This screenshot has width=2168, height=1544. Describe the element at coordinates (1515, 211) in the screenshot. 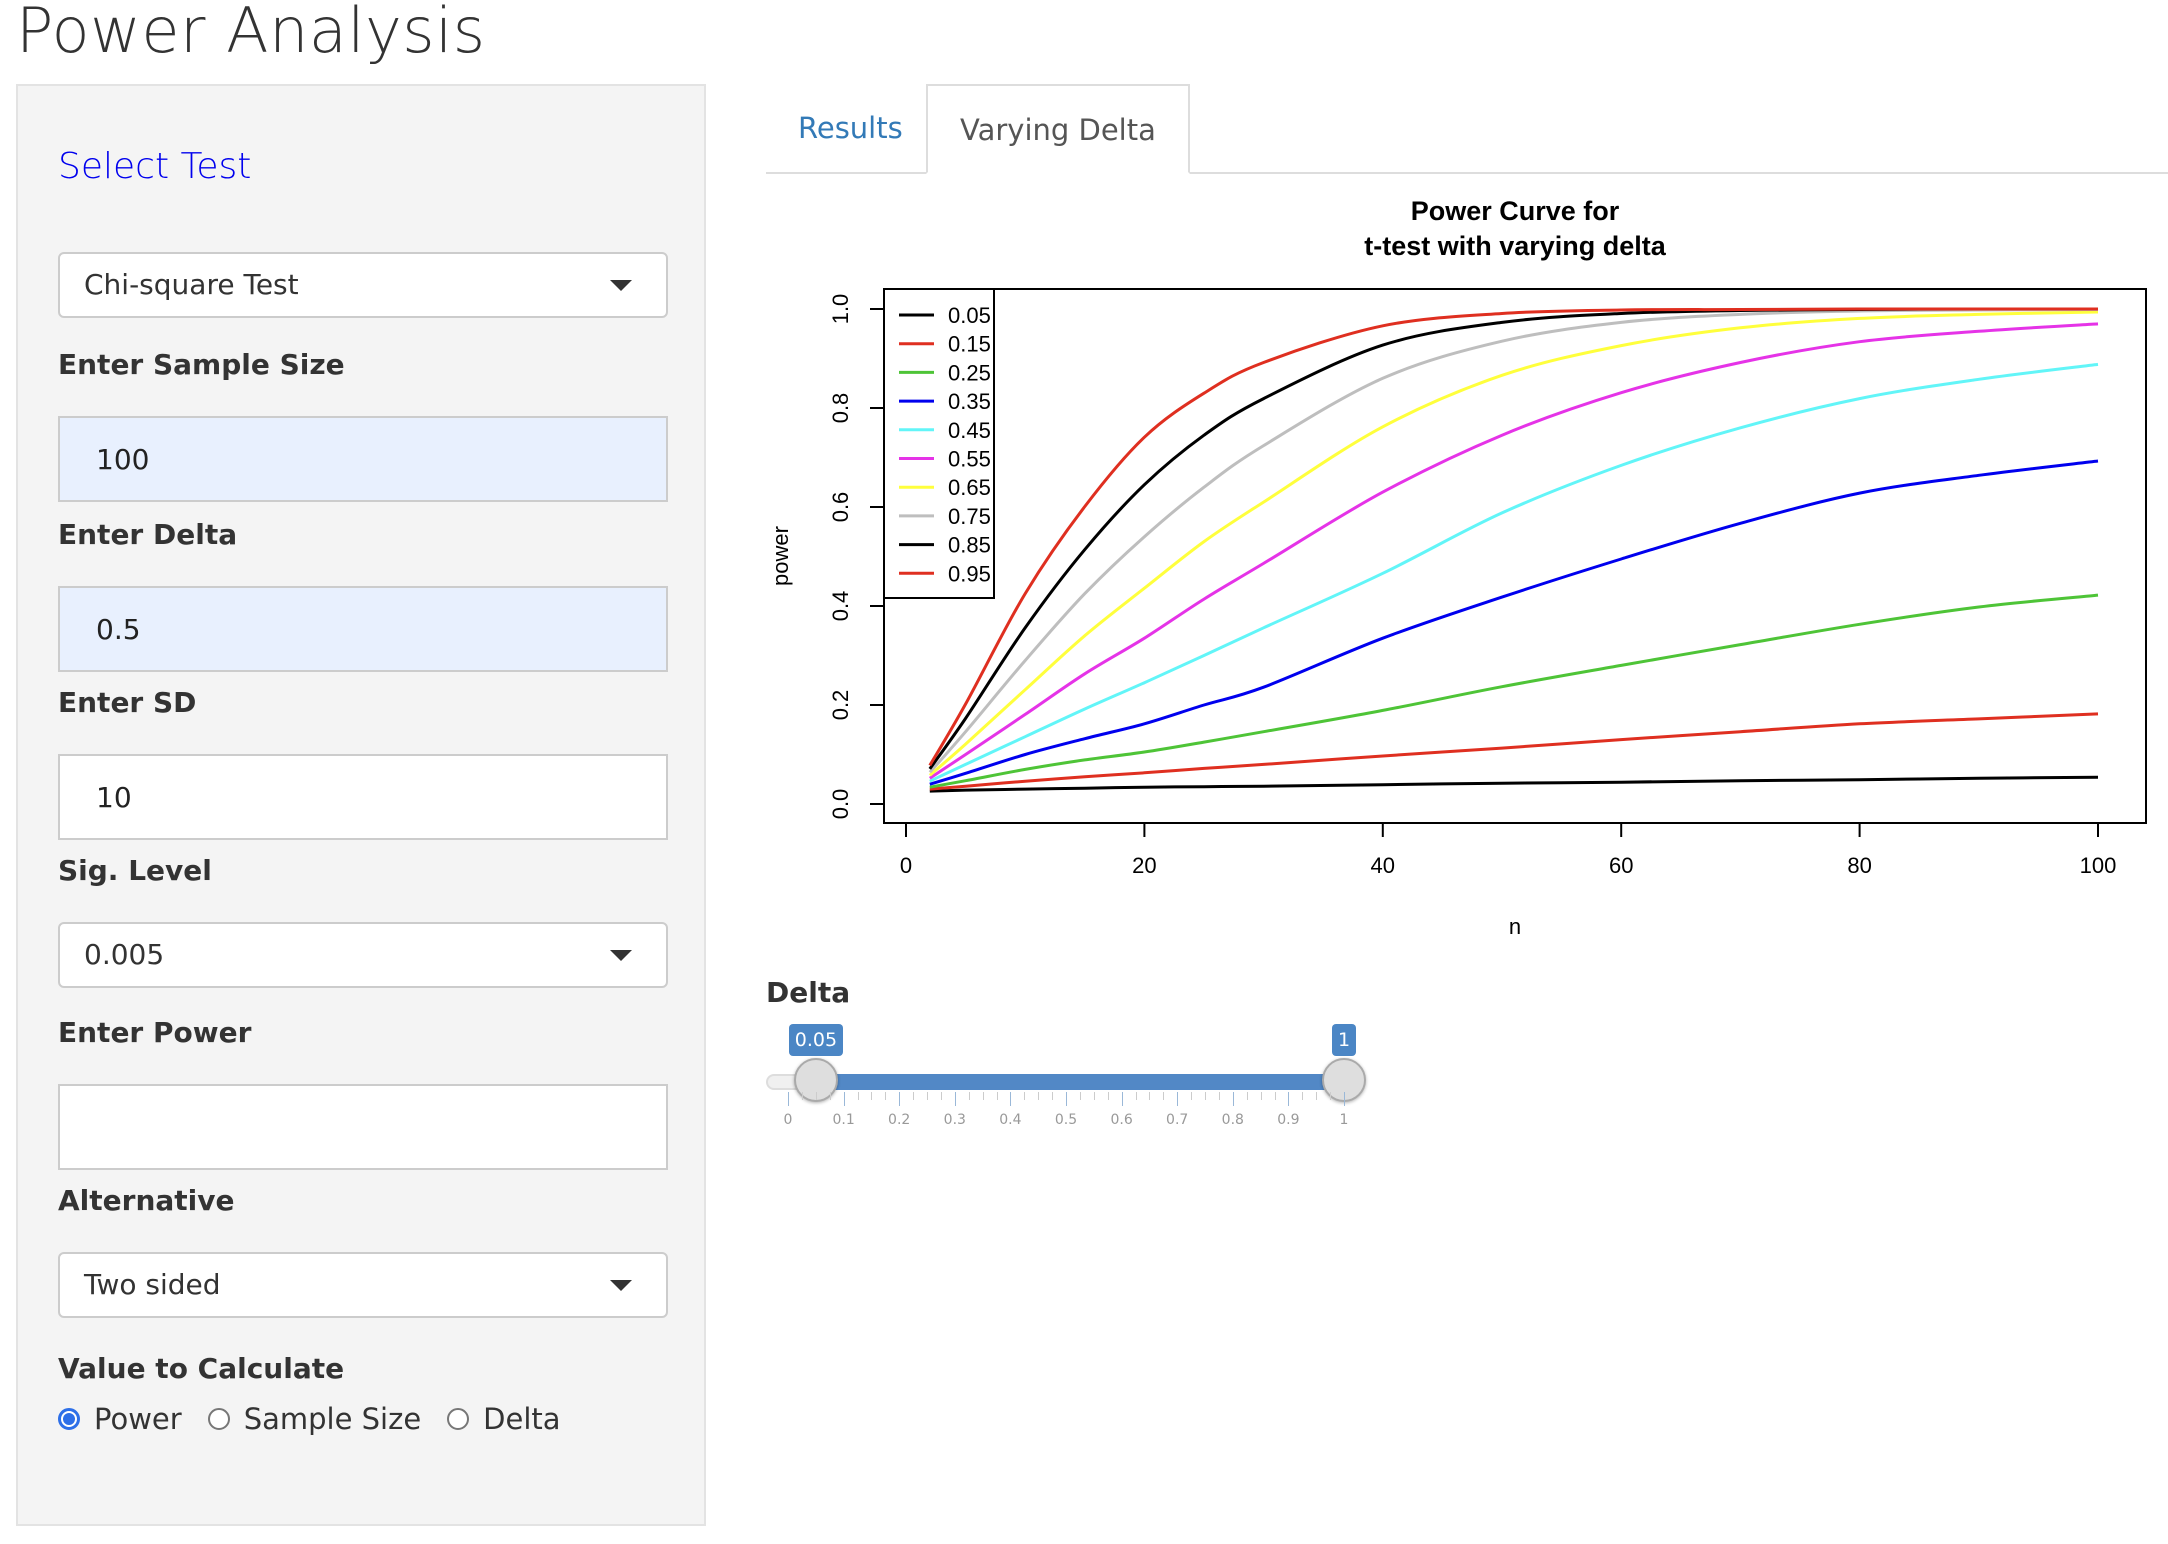

I see `chart-title-line: Power Curve for` at that location.